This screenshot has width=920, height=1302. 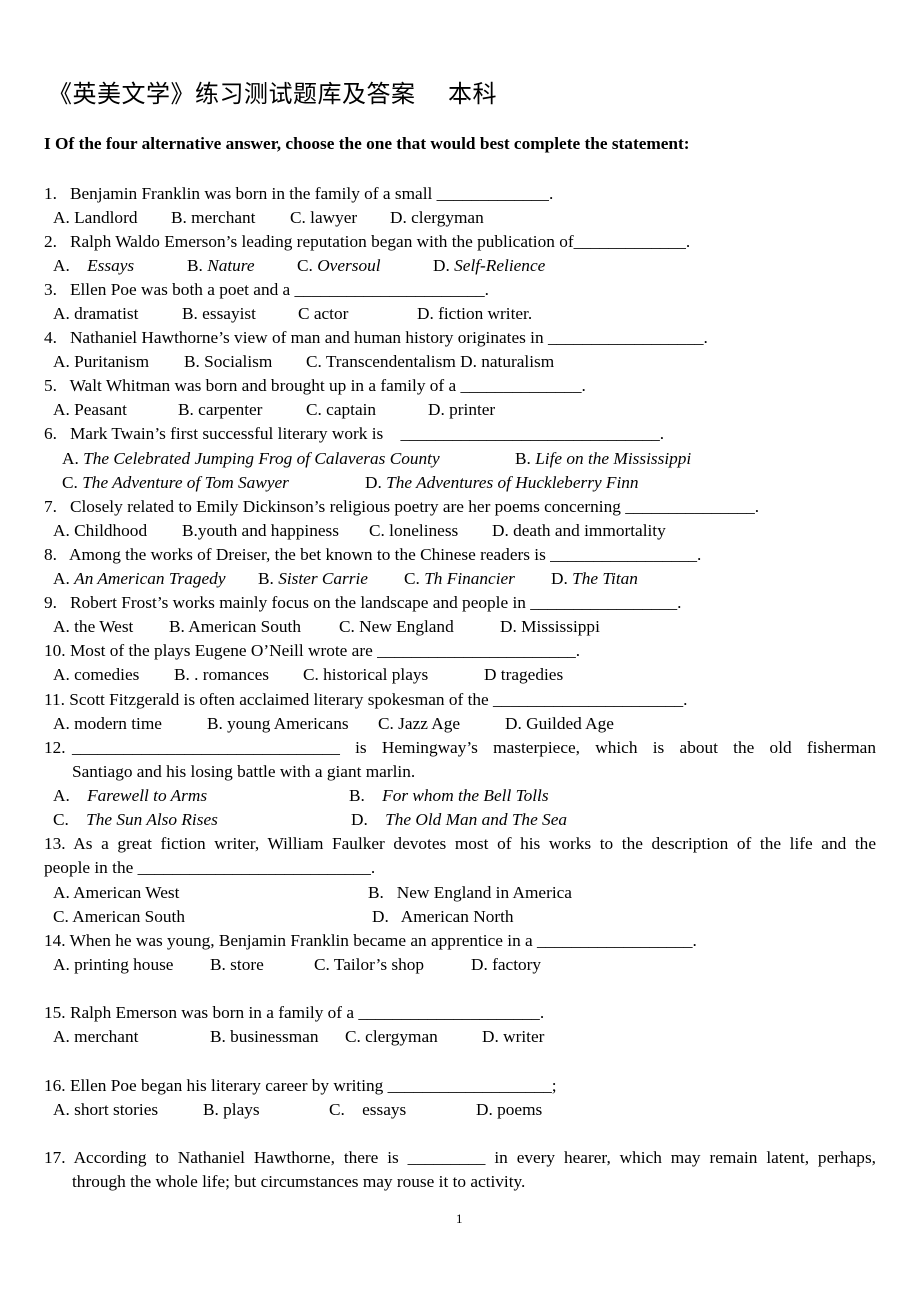 What do you see at coordinates (419, 724) in the screenshot?
I see `option-c: C. Jazz Age` at bounding box center [419, 724].